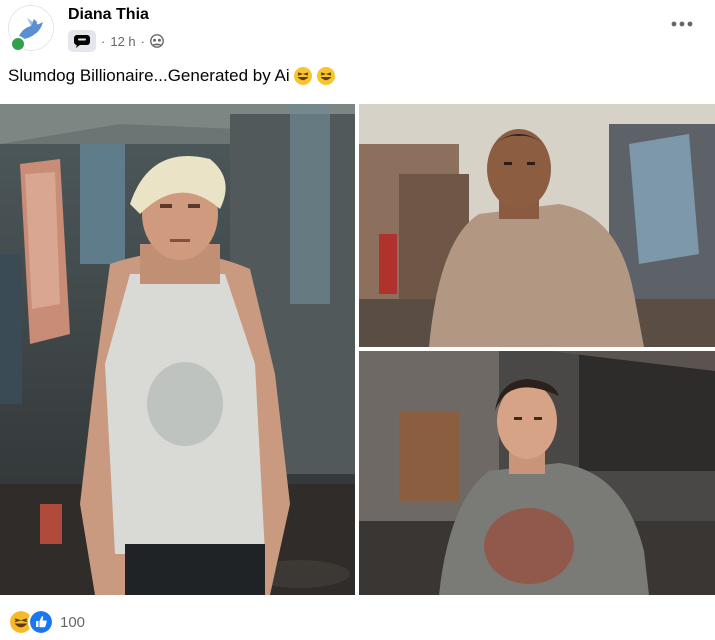 This screenshot has width=715, height=640. I want to click on reaction-count: 100, so click(72, 622).